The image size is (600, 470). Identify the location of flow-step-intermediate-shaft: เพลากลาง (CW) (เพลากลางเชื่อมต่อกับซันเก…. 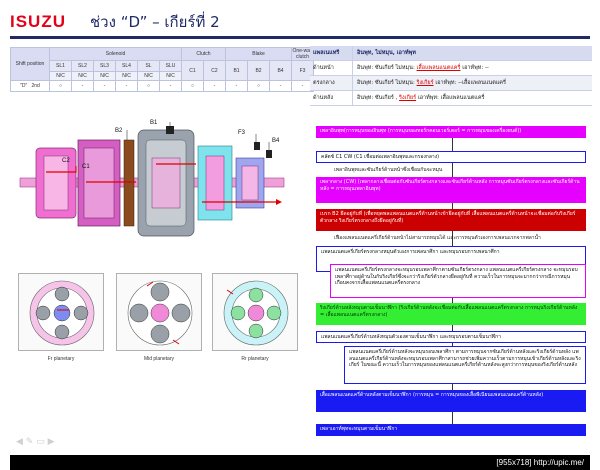
(451, 190).